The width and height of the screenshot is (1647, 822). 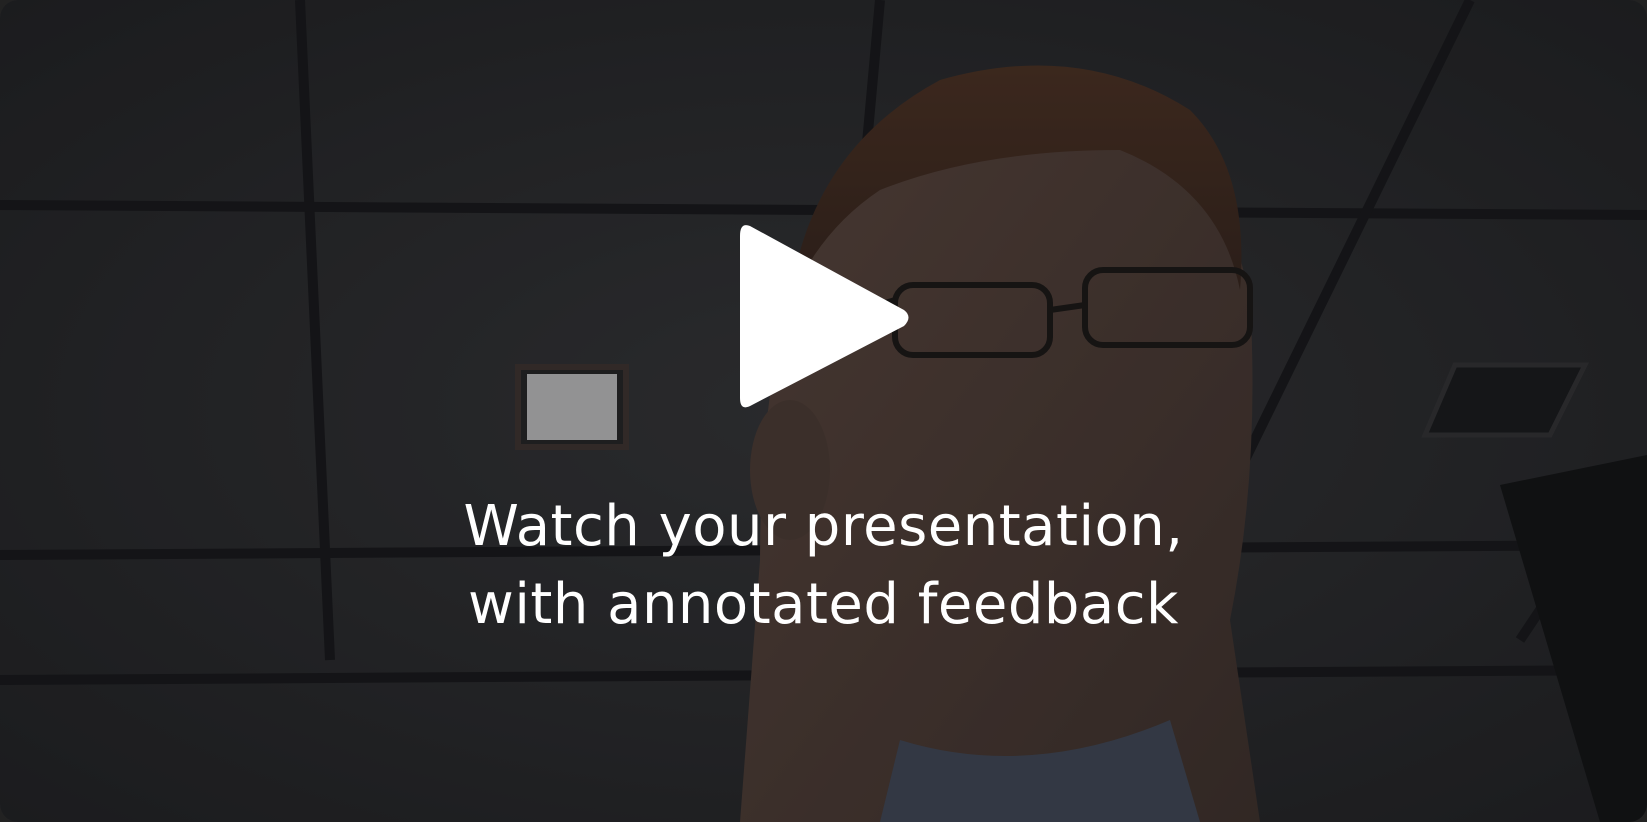 I want to click on play-icon, so click(x=824, y=316).